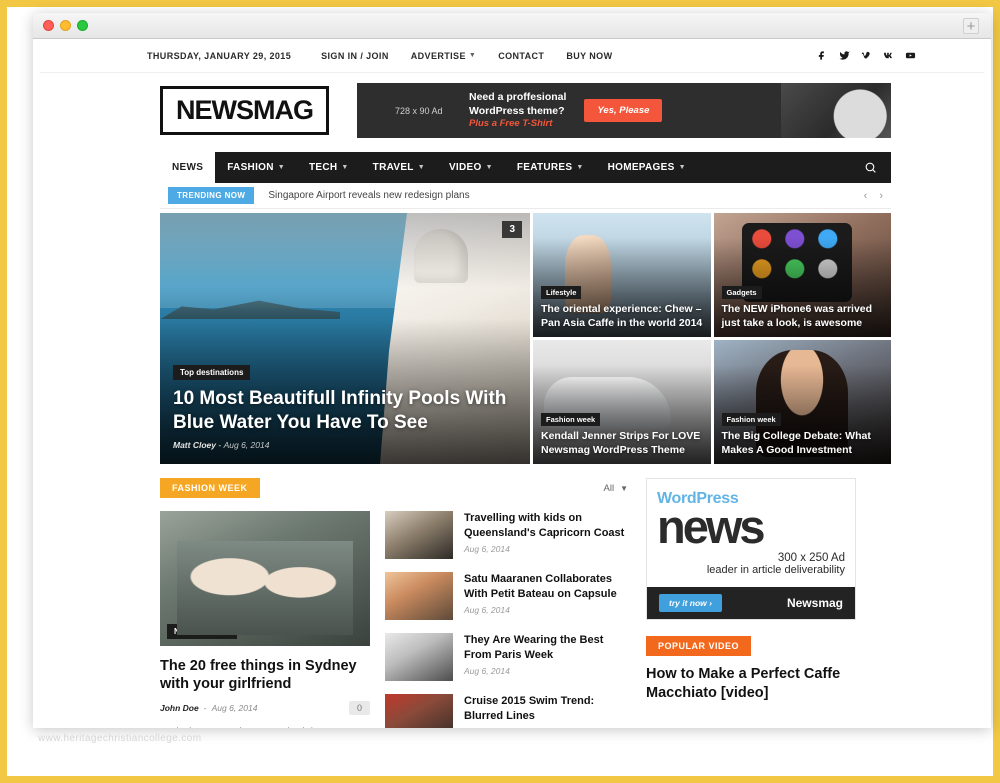 The image size is (1000, 783). What do you see at coordinates (194, 445) in the screenshot?
I see `hero-author: Matt Cloey` at bounding box center [194, 445].